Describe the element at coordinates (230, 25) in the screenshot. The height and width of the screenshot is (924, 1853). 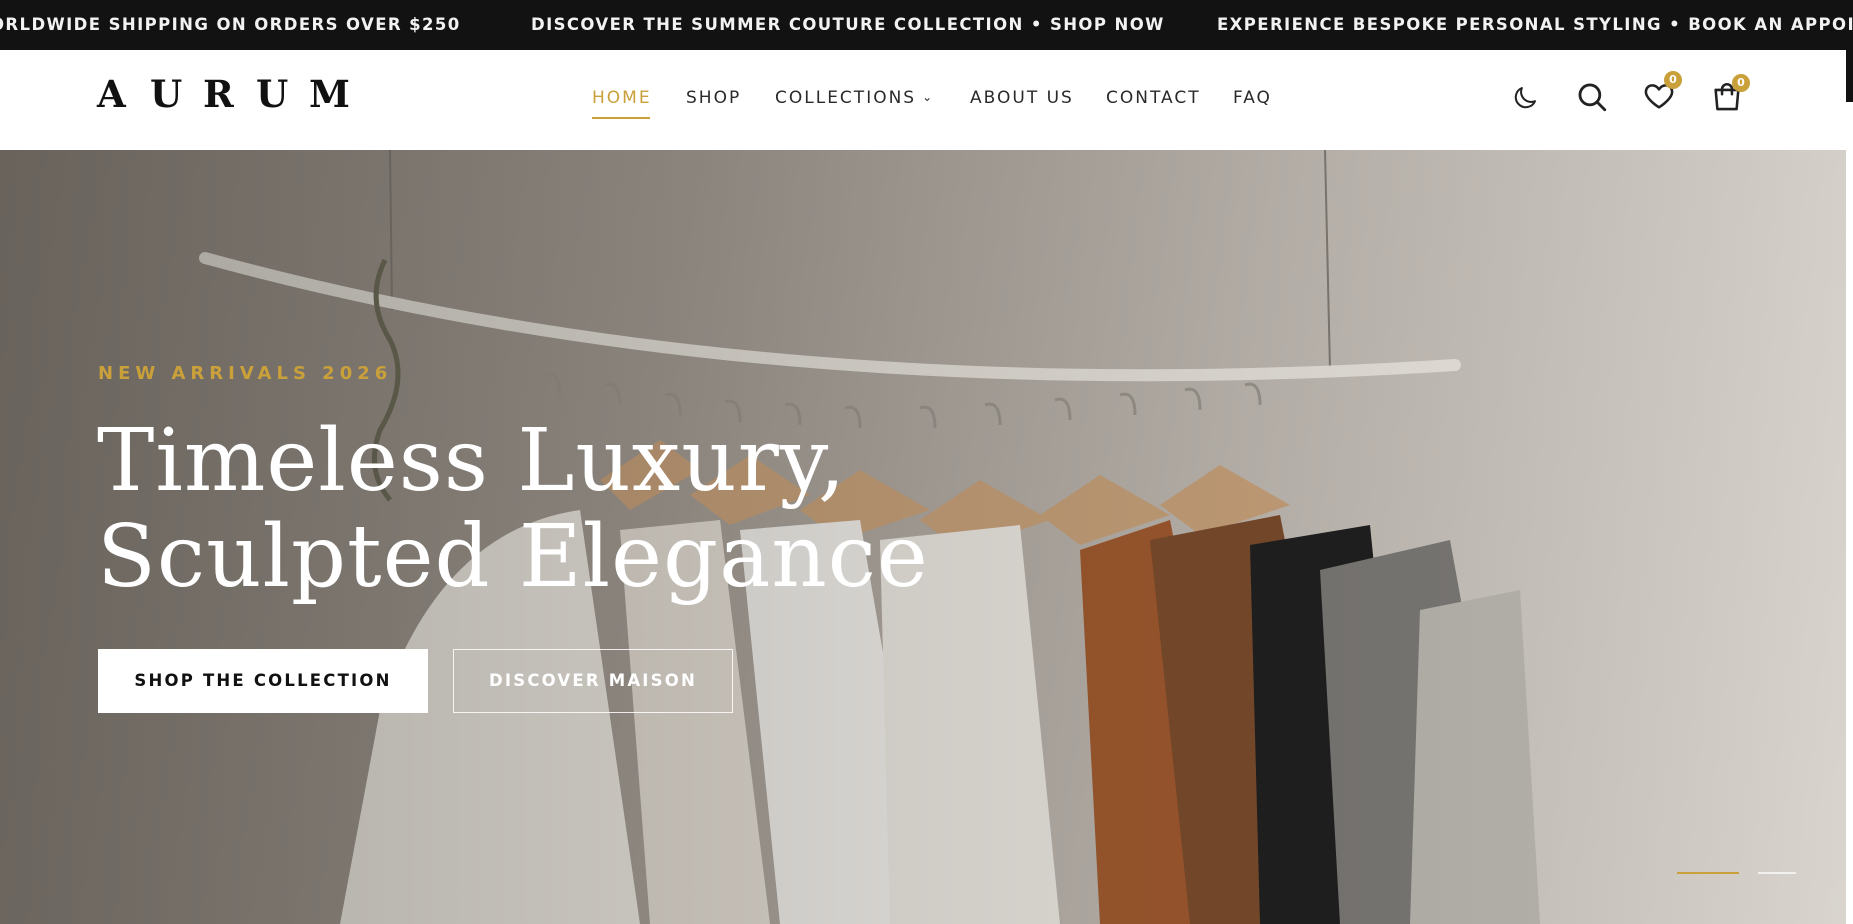
I see `announcement-message: ORLDWIDE SHIPPING ON ORDERS OVER $250` at that location.